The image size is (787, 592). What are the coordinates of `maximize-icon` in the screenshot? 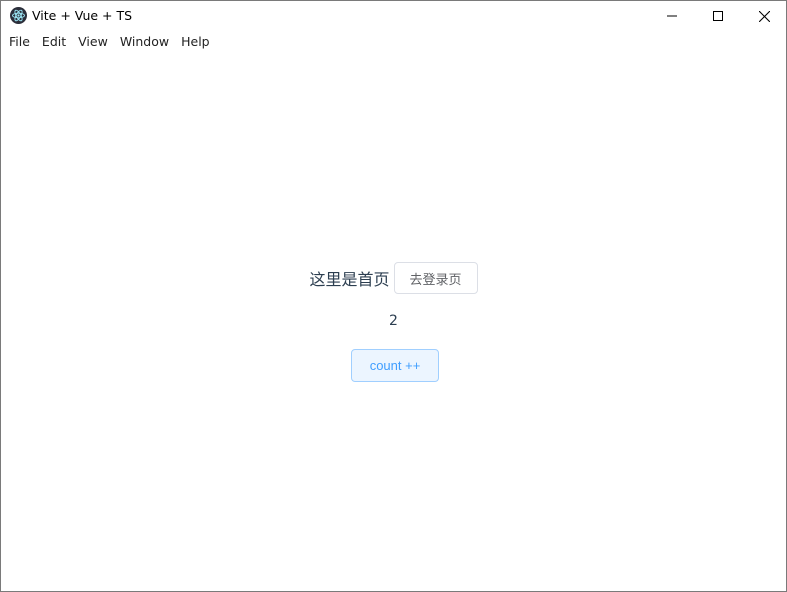 It's located at (718, 16).